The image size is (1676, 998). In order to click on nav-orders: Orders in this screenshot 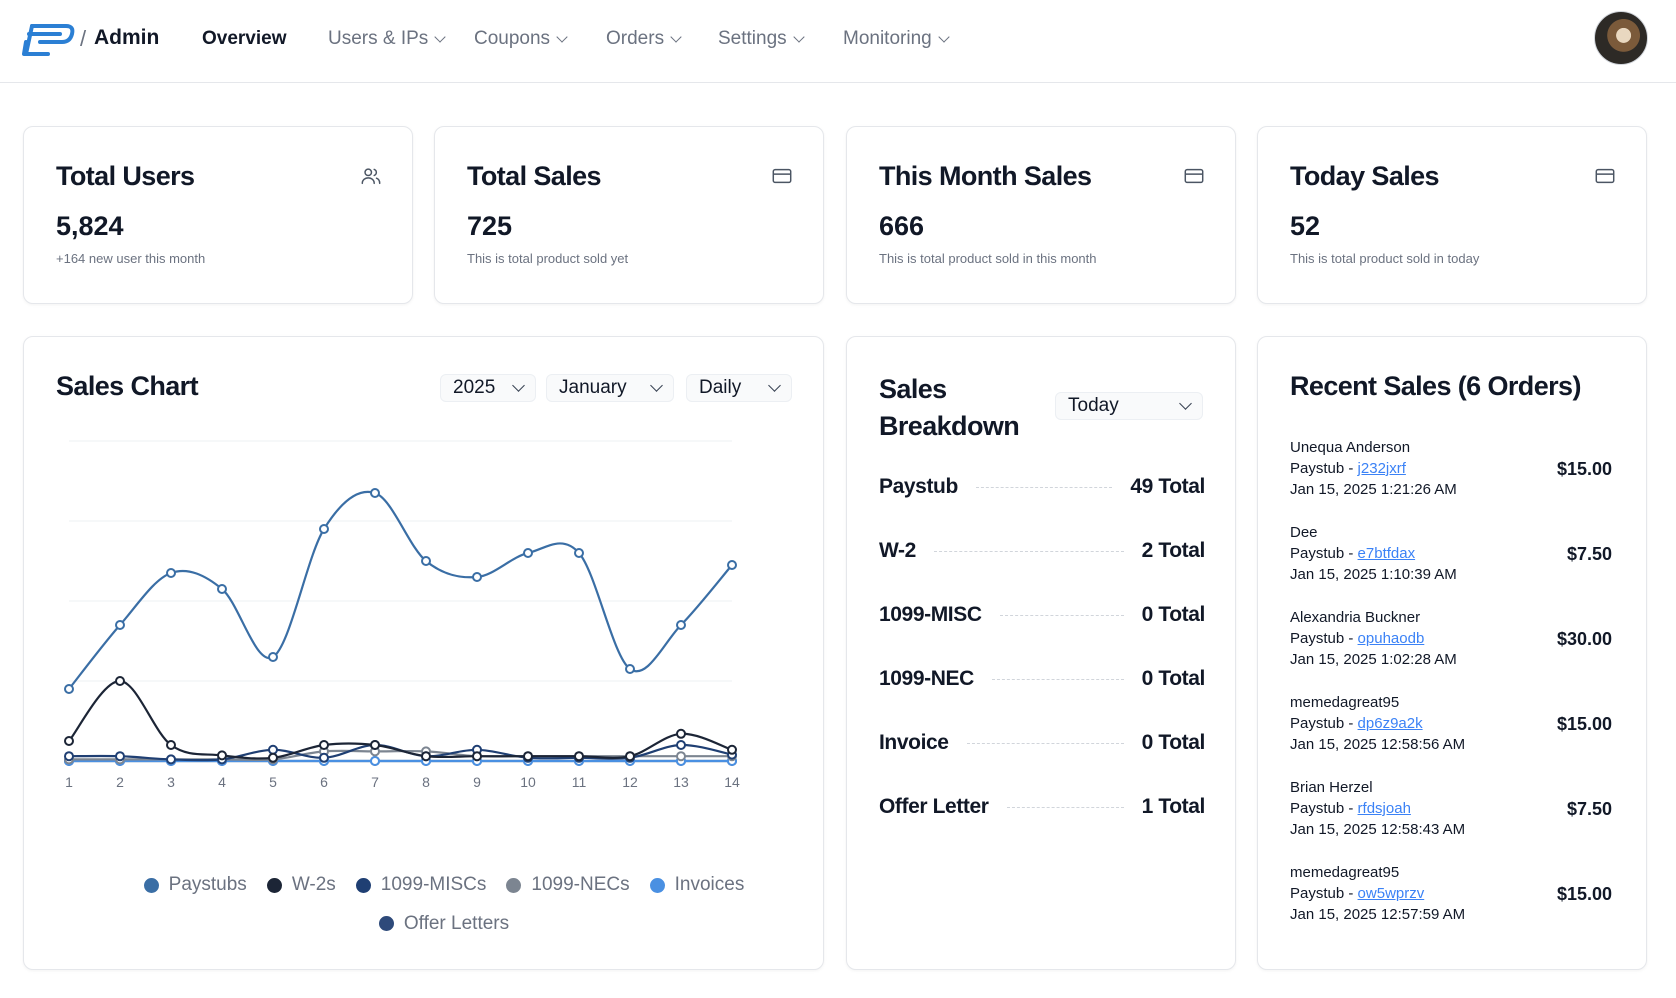, I will do `click(644, 39)`.